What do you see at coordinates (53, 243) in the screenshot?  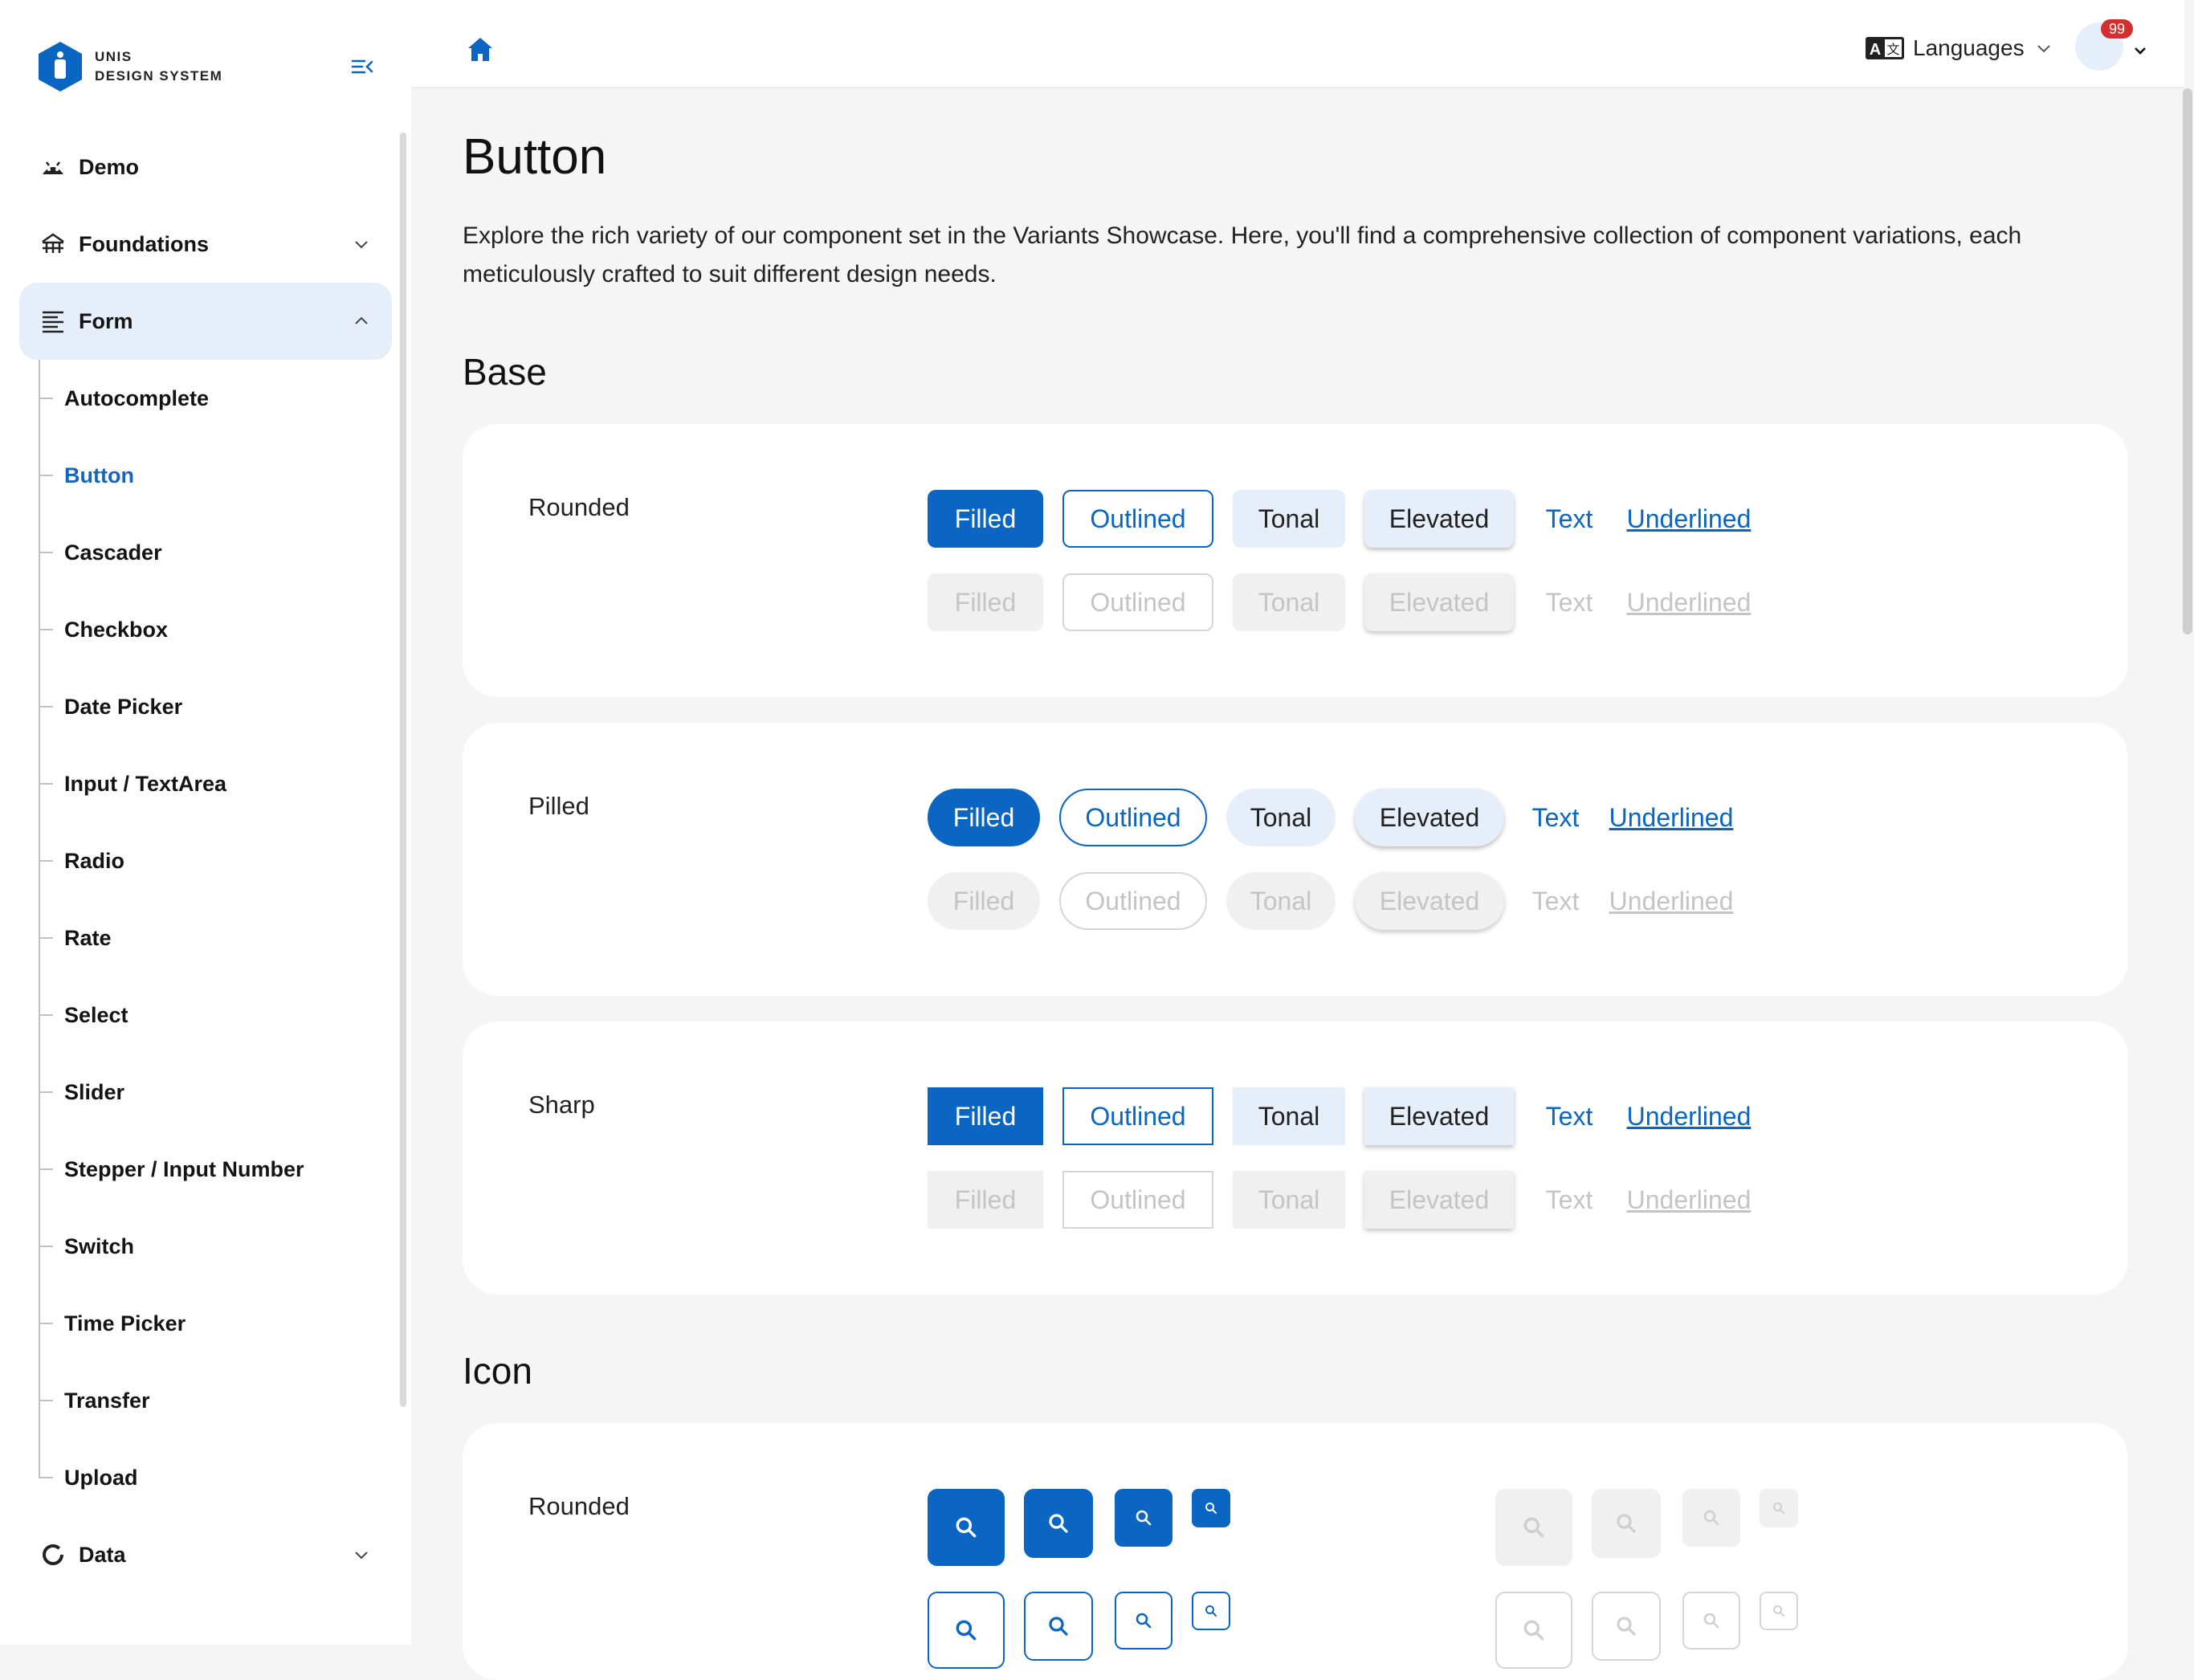 I see `temple-icon` at bounding box center [53, 243].